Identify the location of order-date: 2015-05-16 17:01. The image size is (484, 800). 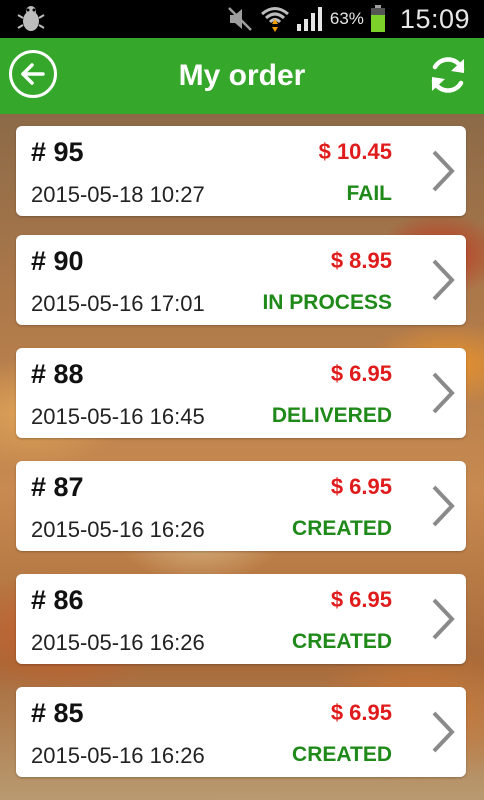
(118, 303).